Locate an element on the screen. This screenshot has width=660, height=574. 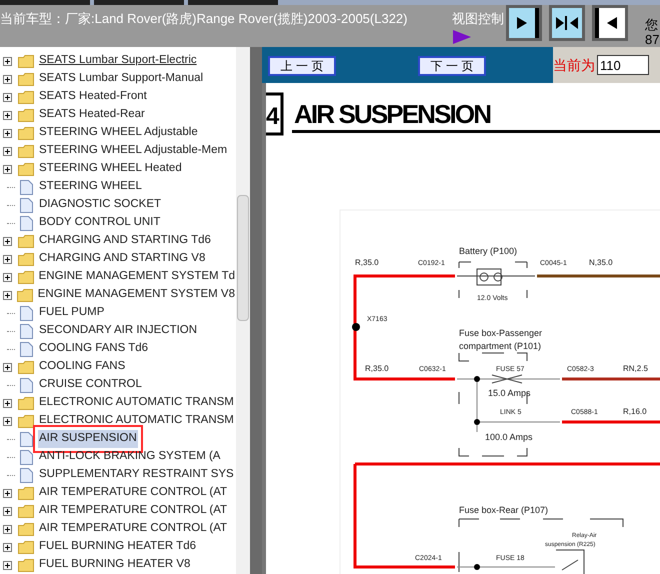
tree-item: FUEL BURNING HEATER Td6 is located at coordinates (117, 547).